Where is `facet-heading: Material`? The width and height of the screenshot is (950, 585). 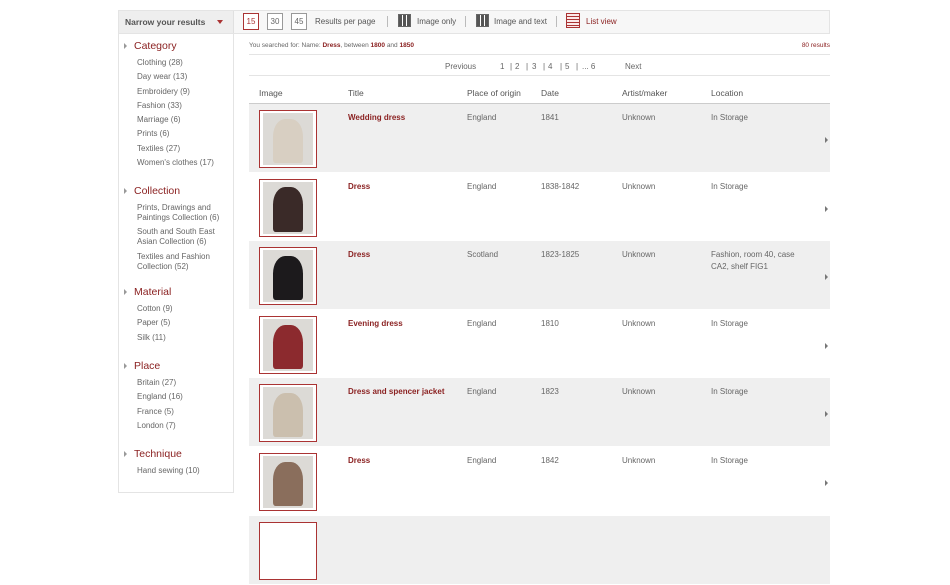 facet-heading: Material is located at coordinates (178, 292).